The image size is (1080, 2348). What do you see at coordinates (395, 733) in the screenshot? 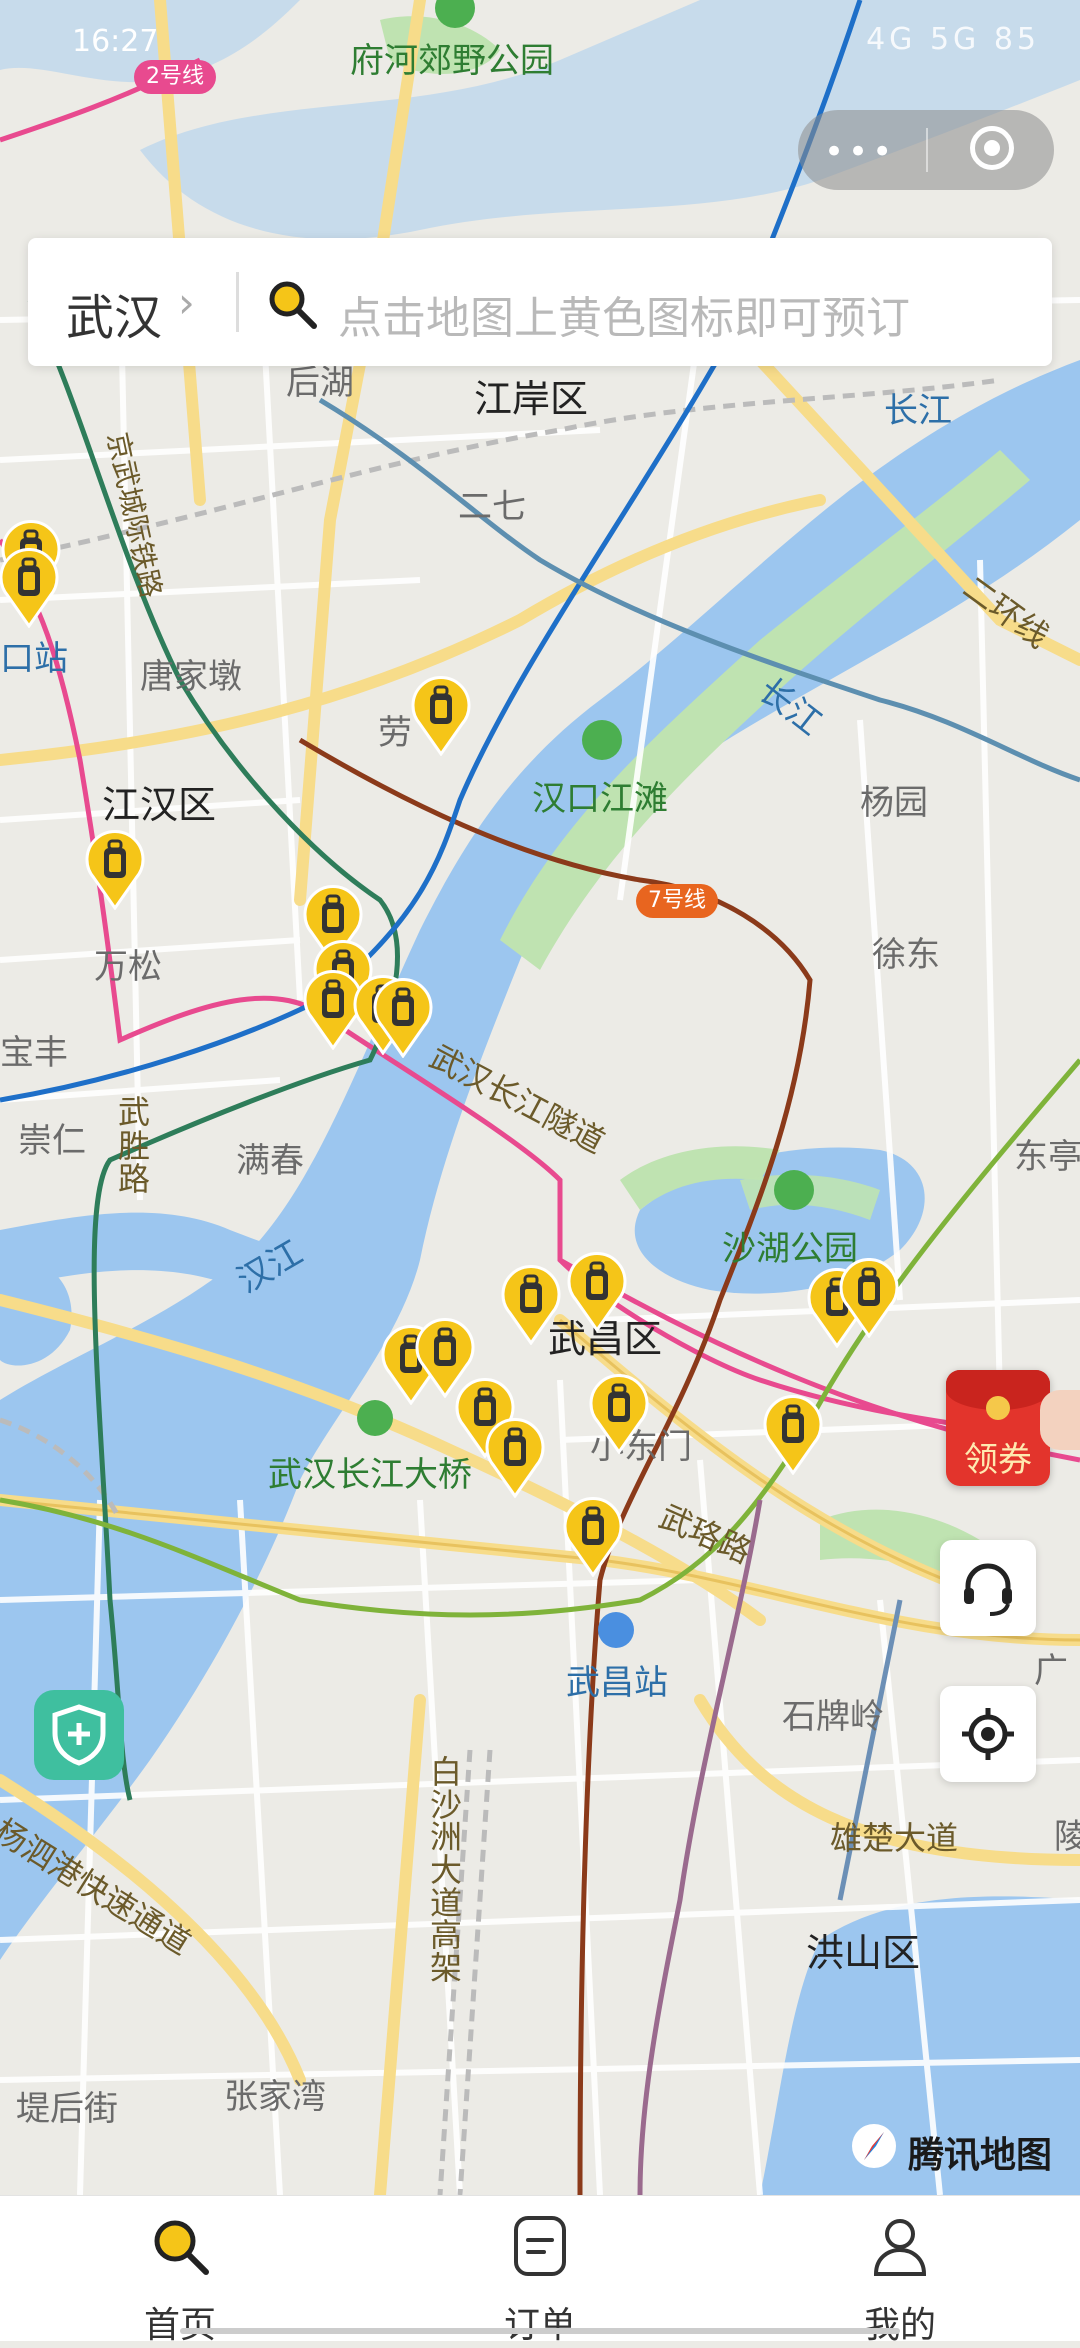
I see `map-label-lao: 劳` at bounding box center [395, 733].